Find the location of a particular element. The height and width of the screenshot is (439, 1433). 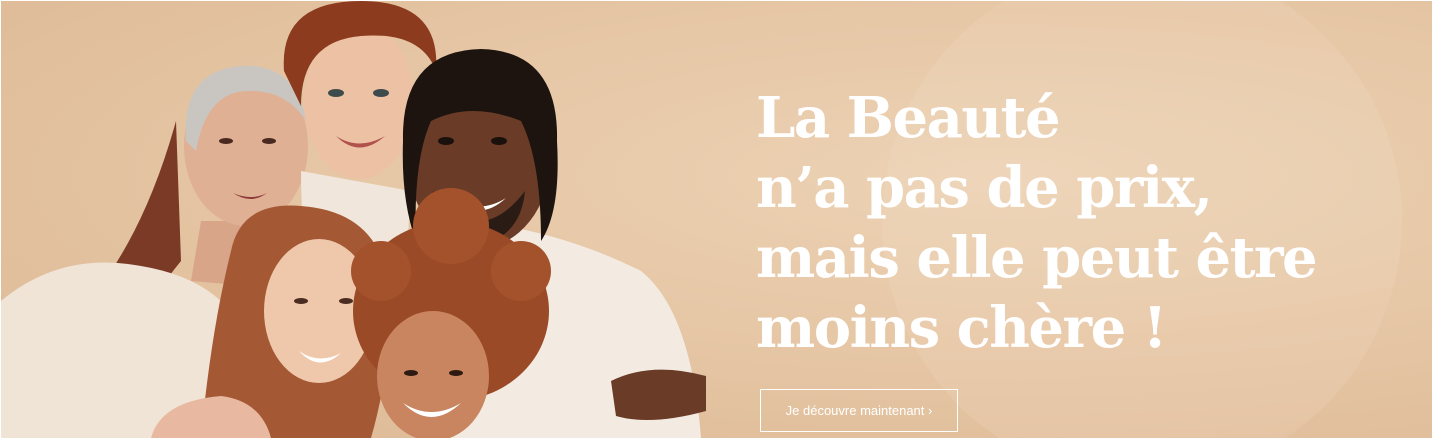

headline-line-3: mais elle peut être is located at coordinates (1037, 258).